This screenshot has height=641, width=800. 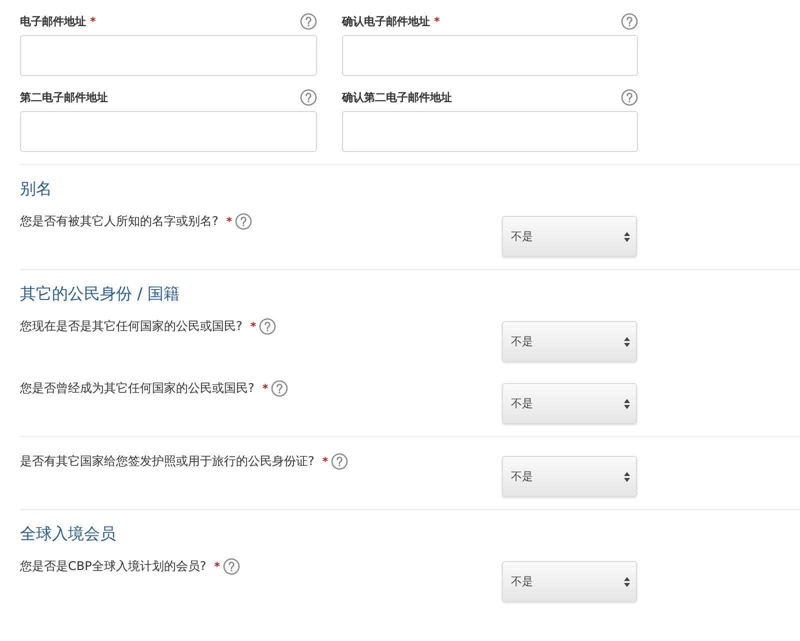 What do you see at coordinates (113, 566) in the screenshot?
I see `question-text: 您是否是CBP全球入境计划的会员?` at bounding box center [113, 566].